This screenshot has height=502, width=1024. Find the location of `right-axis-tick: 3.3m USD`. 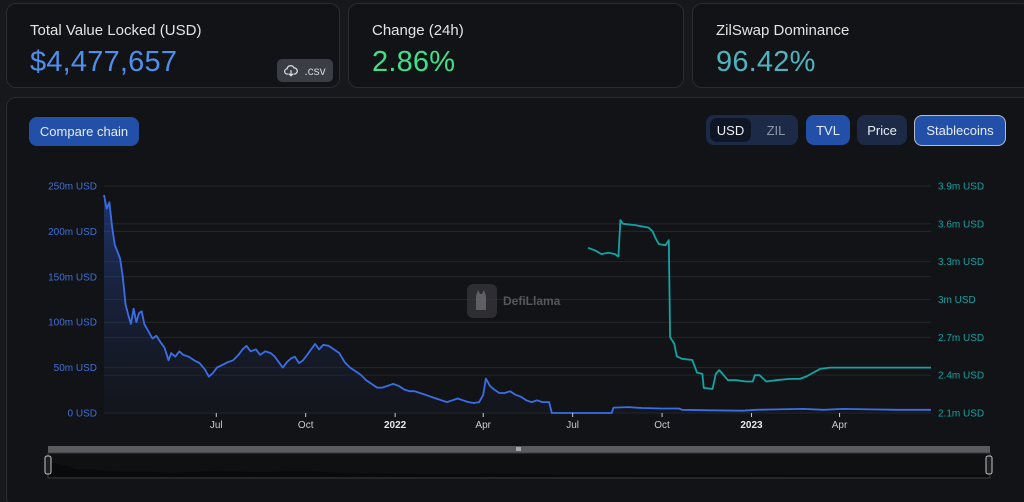

right-axis-tick: 3.3m USD is located at coordinates (961, 262).